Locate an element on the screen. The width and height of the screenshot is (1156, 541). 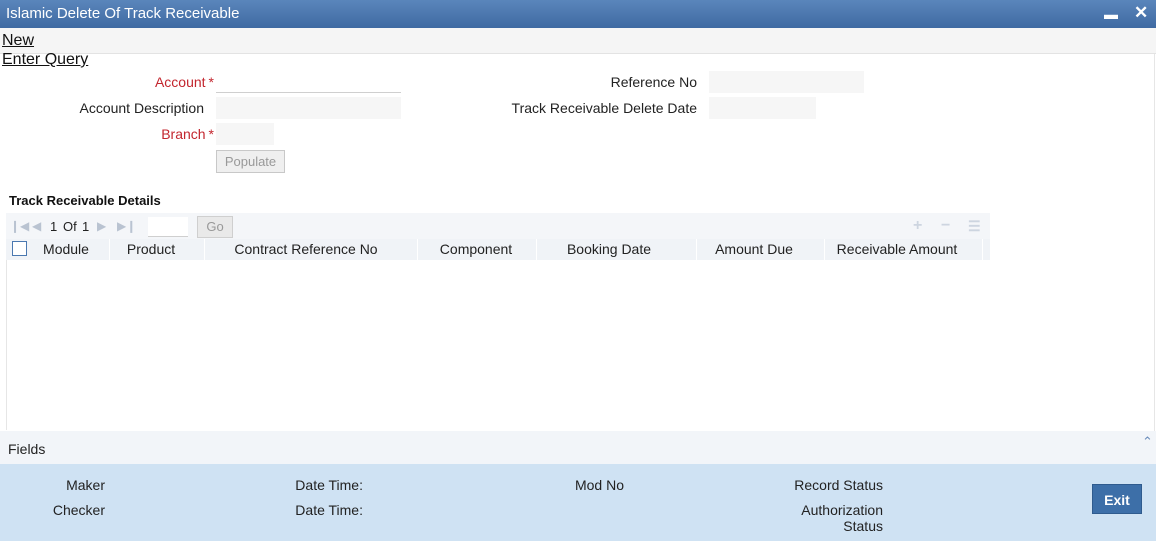
last-page-icon: ▶❙ is located at coordinates (126, 226).